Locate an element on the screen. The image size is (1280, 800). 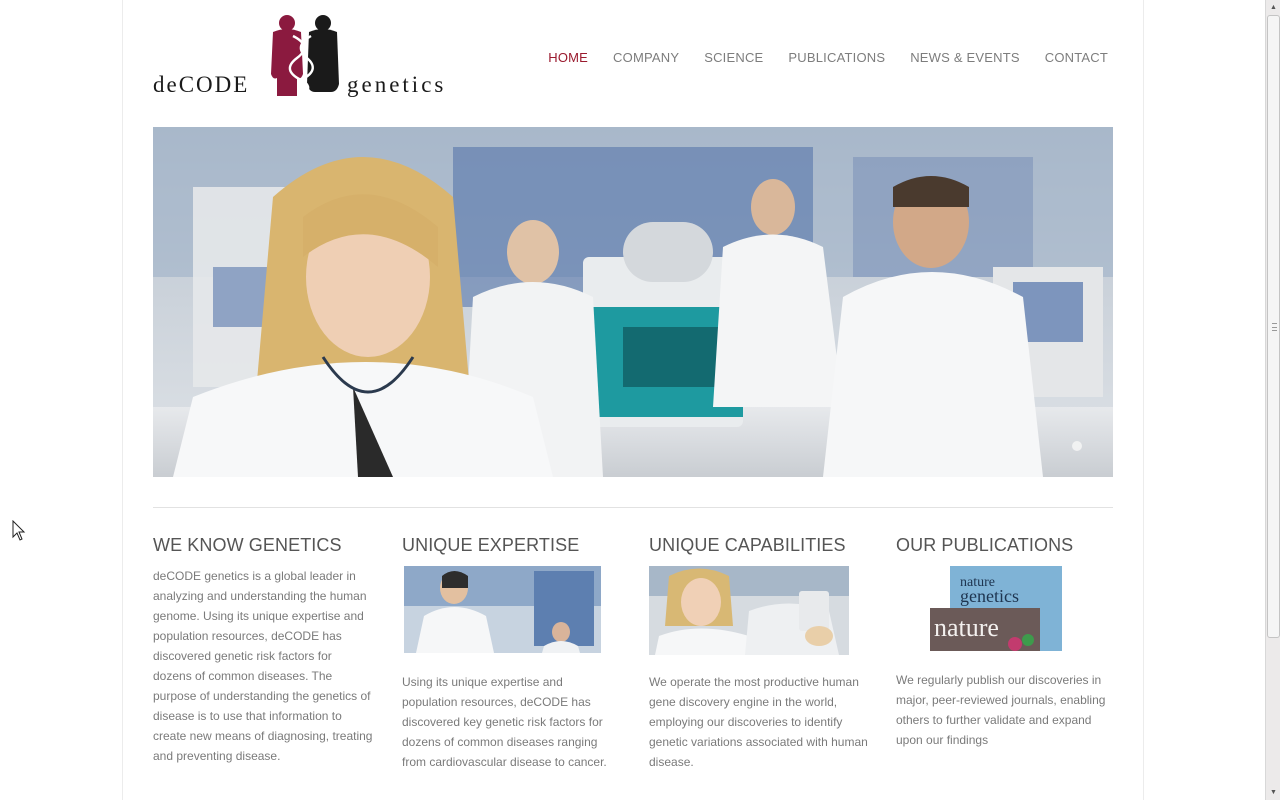
publications-thumbnail: nature genetics nature is located at coordinates (993, 608).